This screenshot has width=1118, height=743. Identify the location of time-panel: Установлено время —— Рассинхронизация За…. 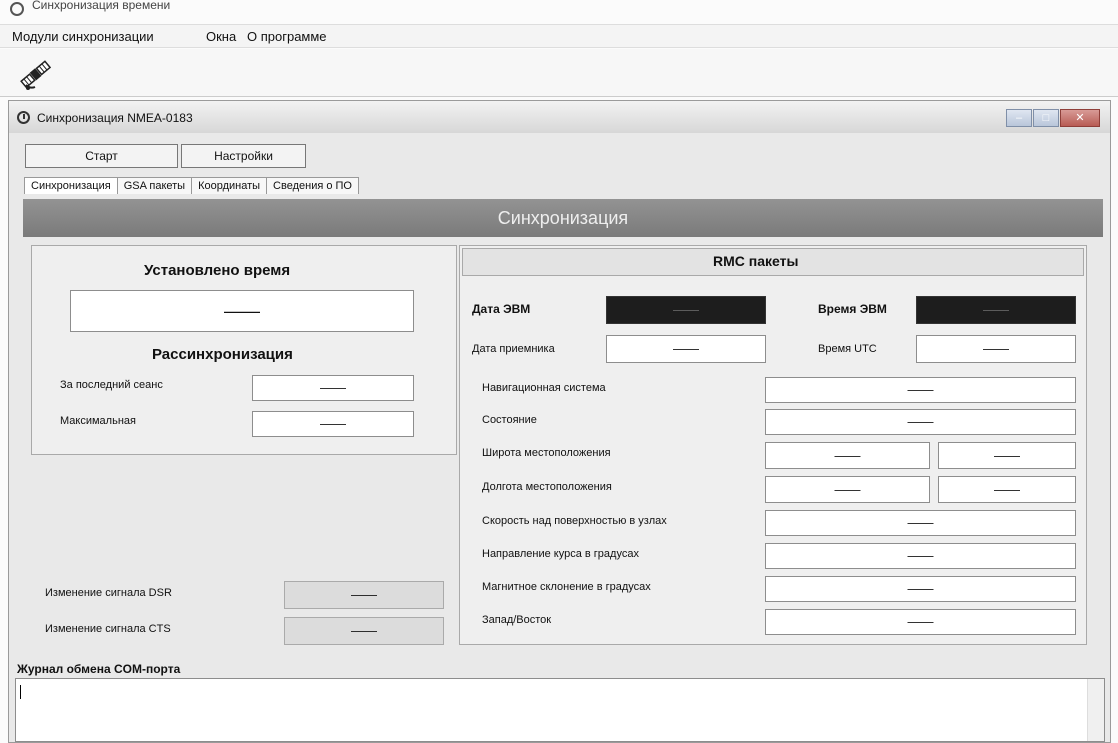
(244, 350).